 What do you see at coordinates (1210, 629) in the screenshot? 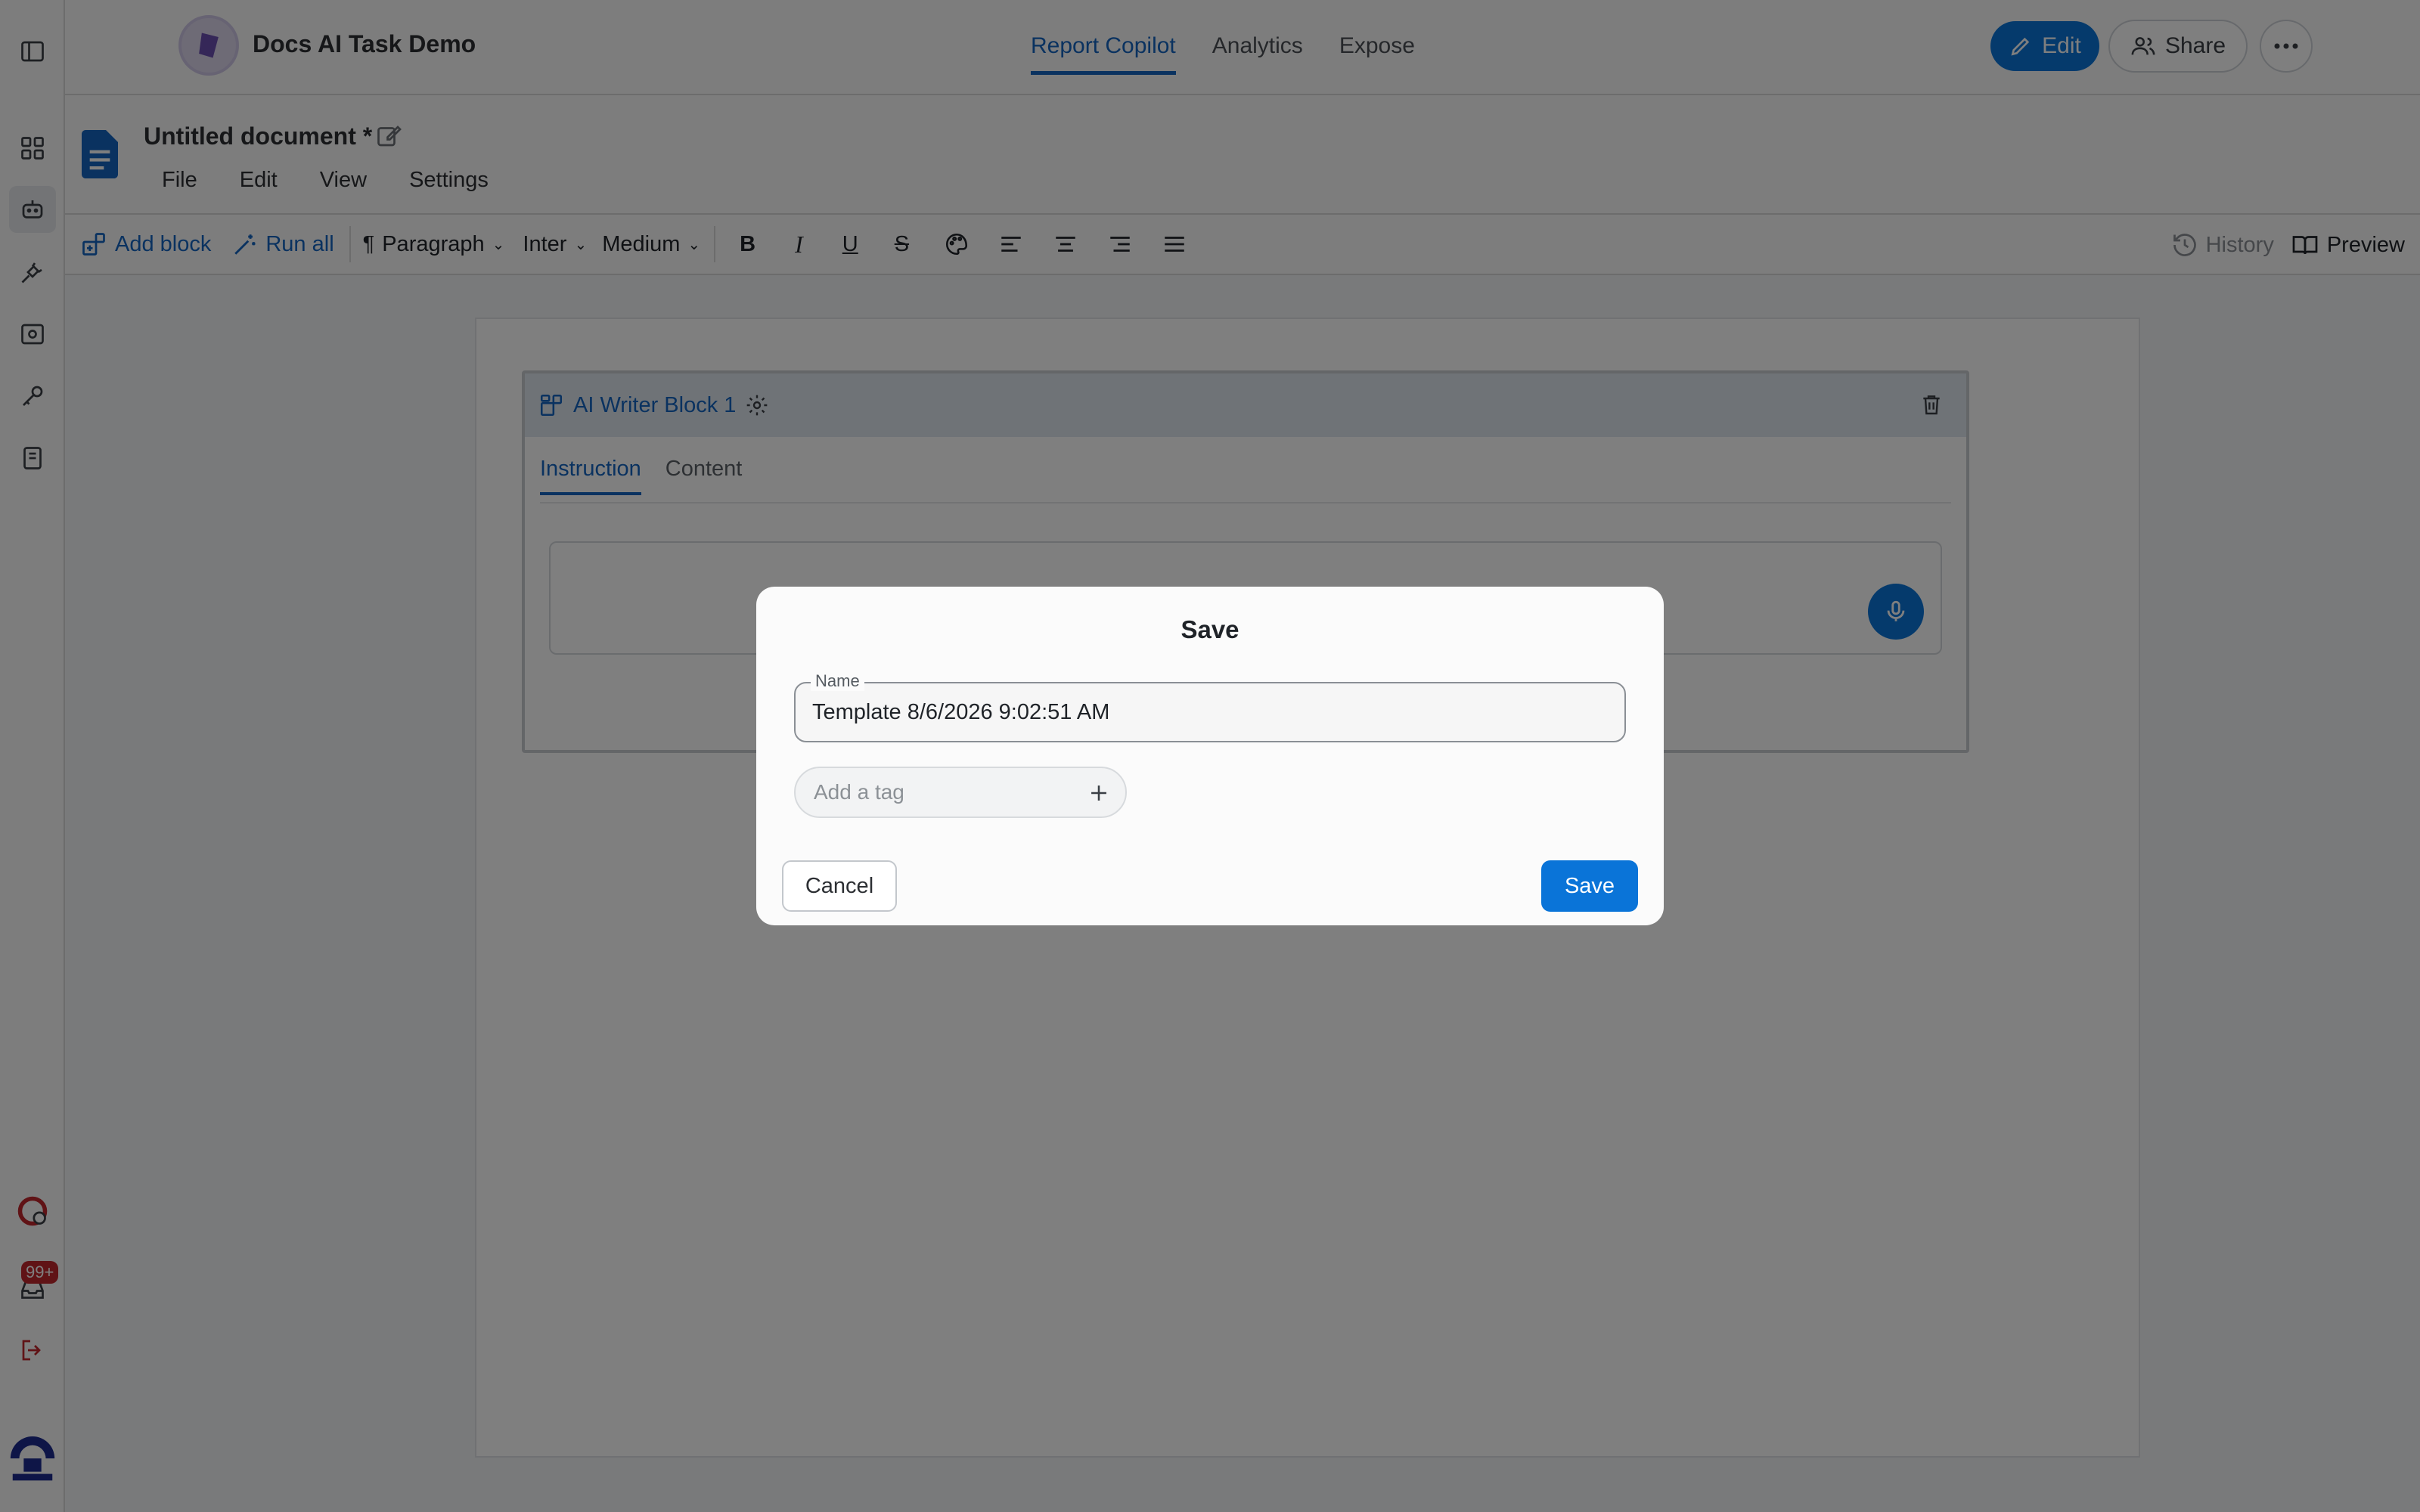
I see `dialog-title: Save` at bounding box center [1210, 629].